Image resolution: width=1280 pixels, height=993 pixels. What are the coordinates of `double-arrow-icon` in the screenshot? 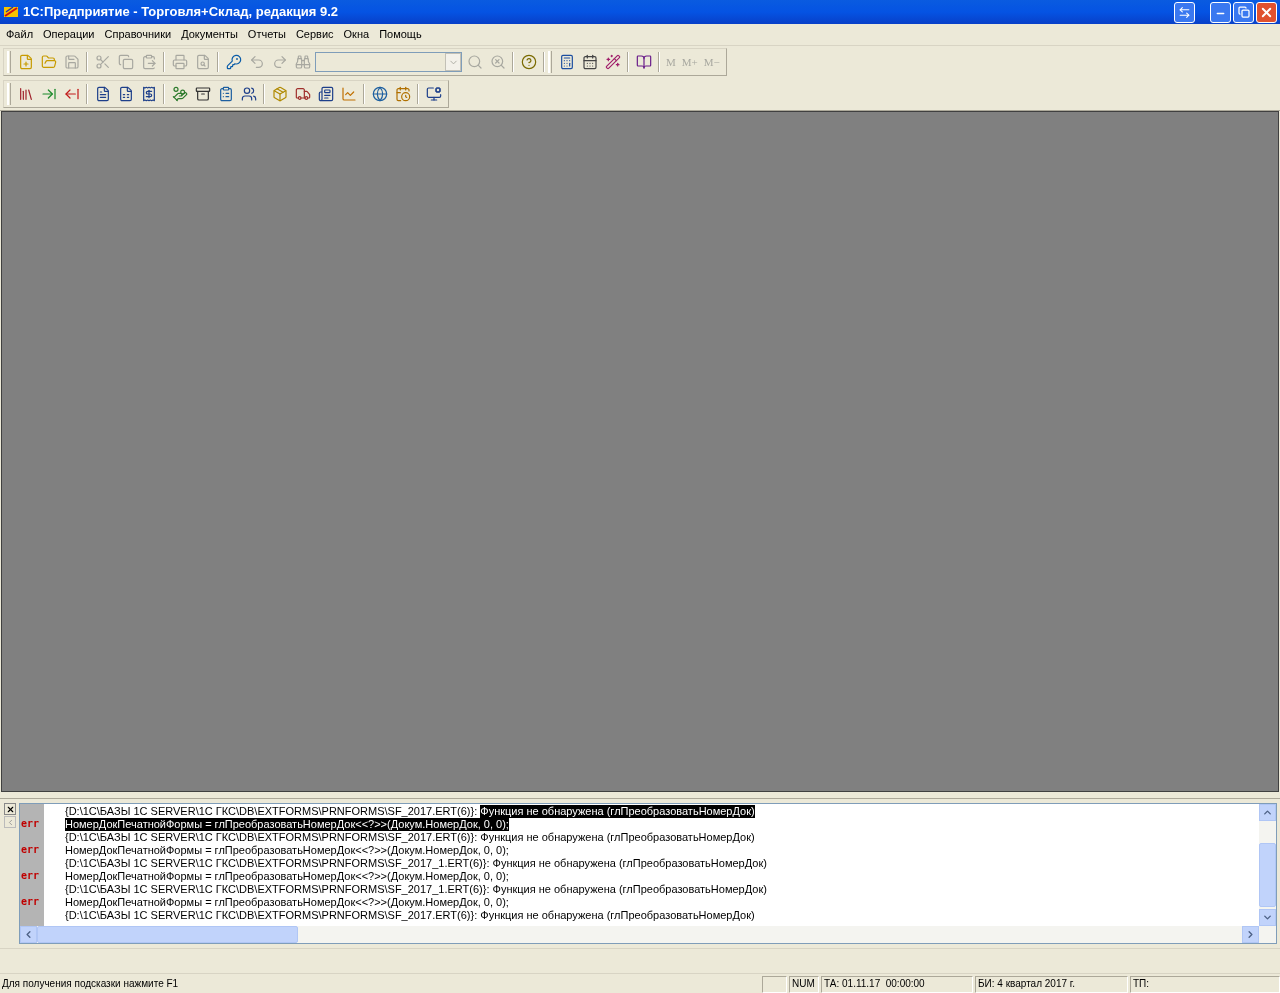 It's located at (1184, 12).